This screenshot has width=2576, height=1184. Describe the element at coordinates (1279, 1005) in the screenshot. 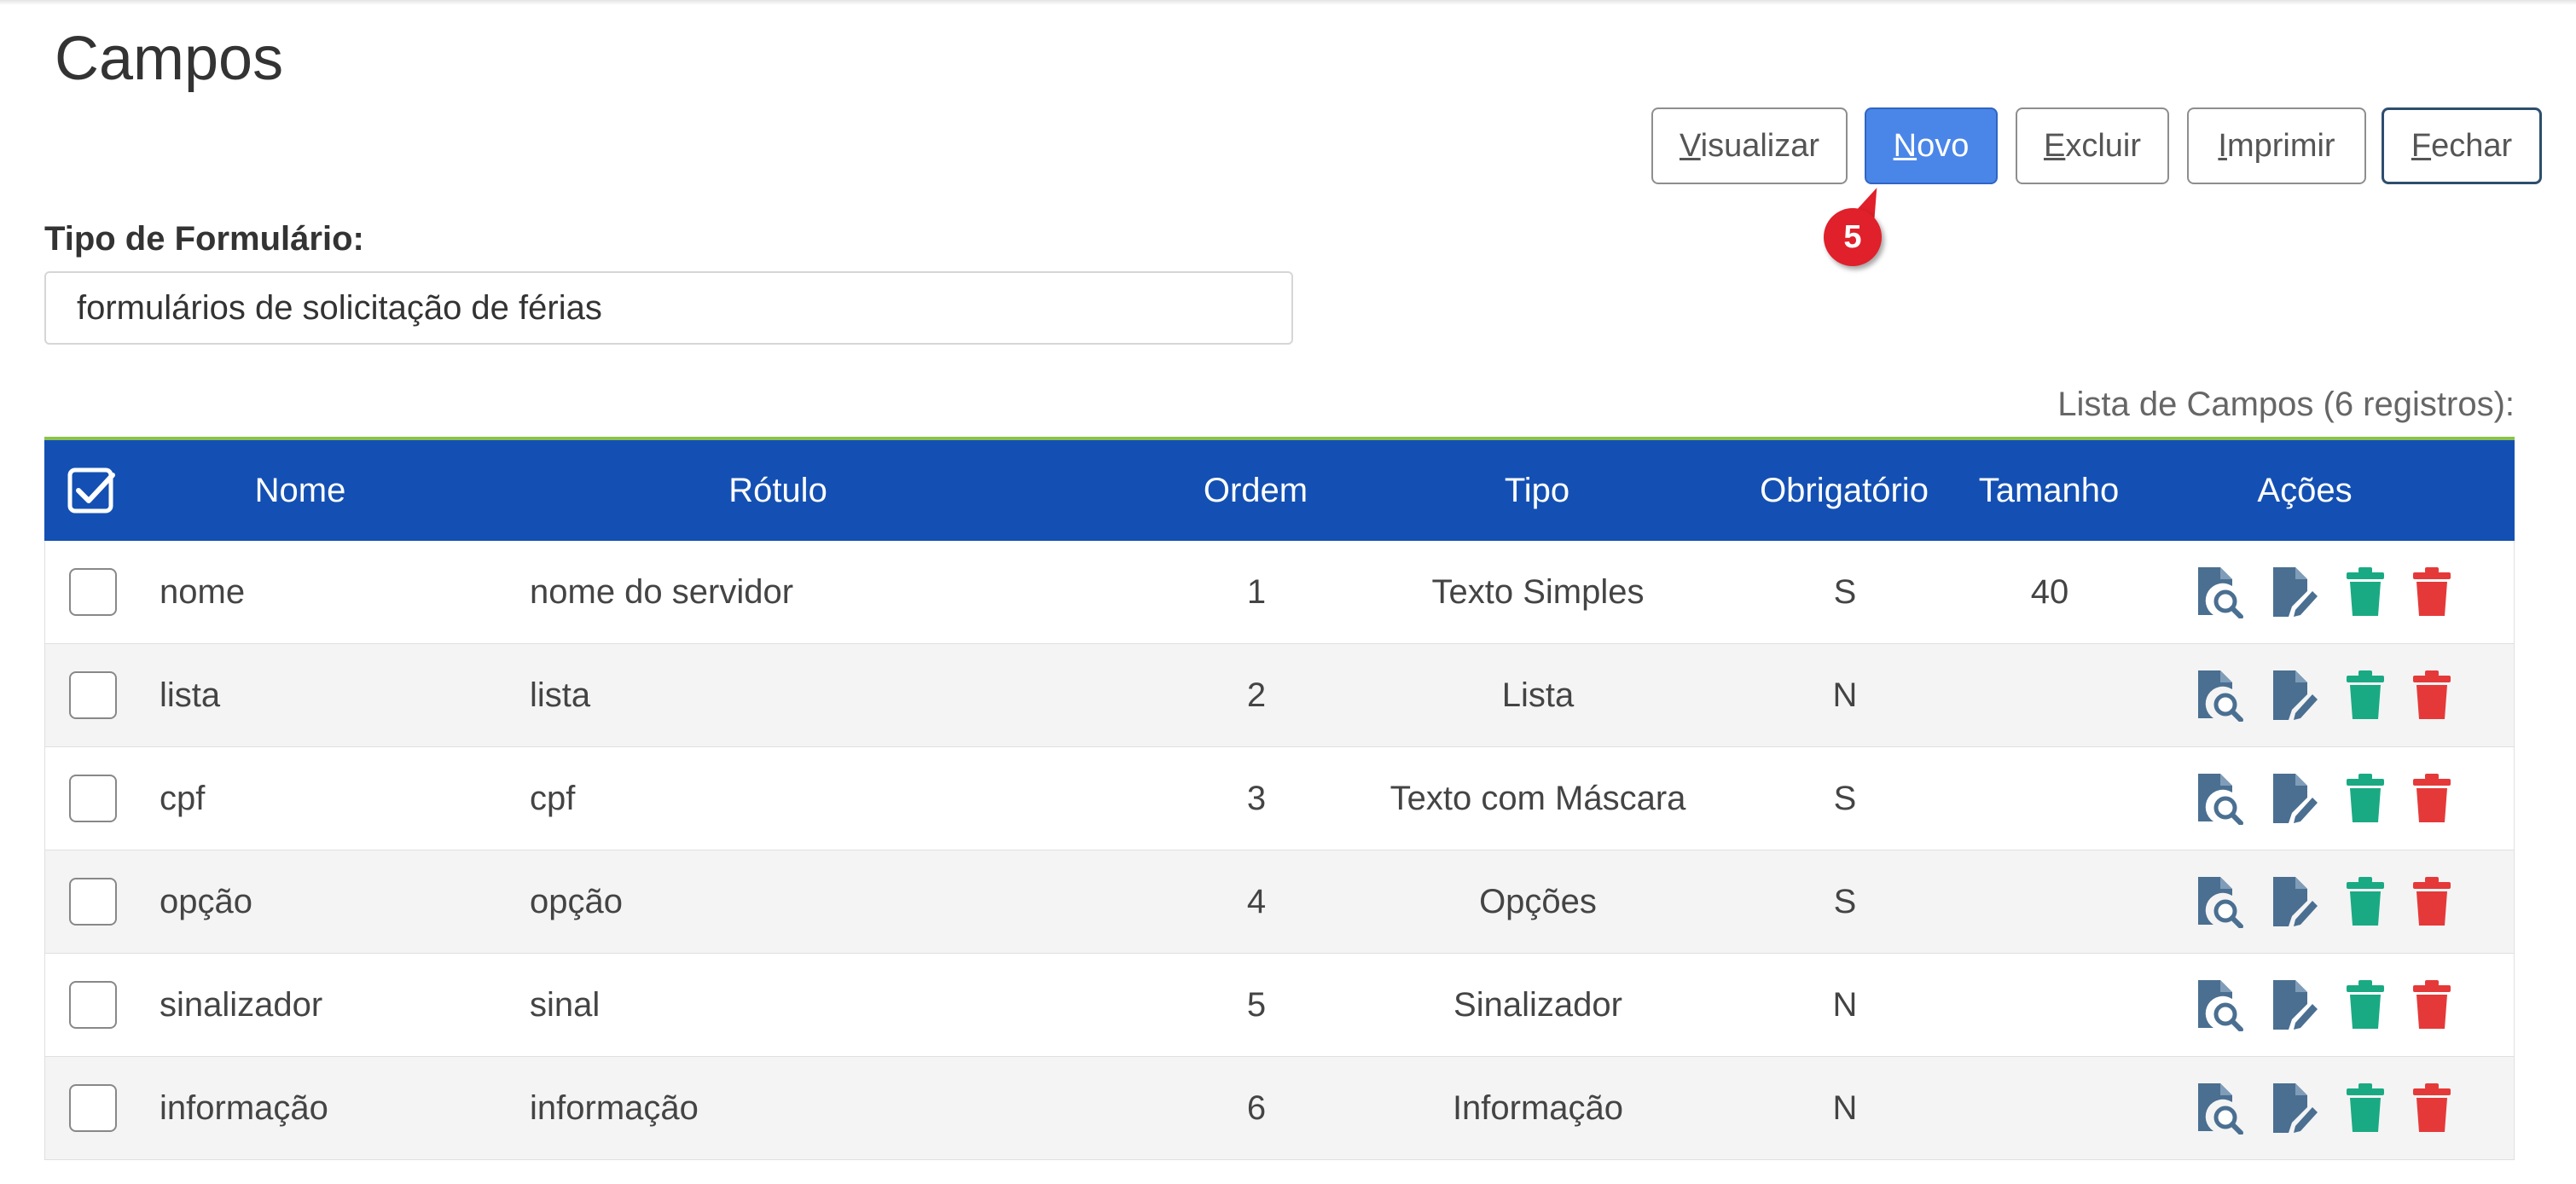

I see `table-row: sinalizador sinal 5 Sinalizador N` at that location.